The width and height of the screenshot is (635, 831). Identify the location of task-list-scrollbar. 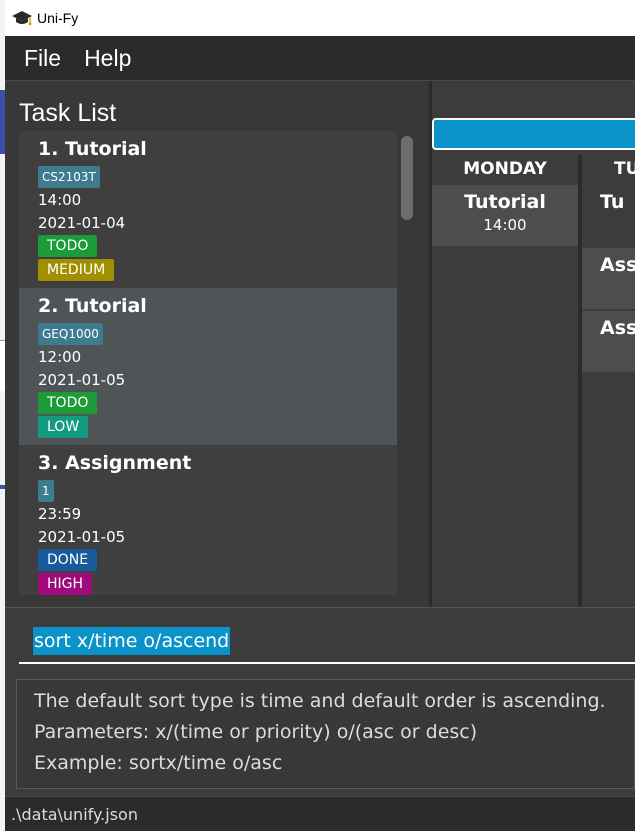
(407, 366).